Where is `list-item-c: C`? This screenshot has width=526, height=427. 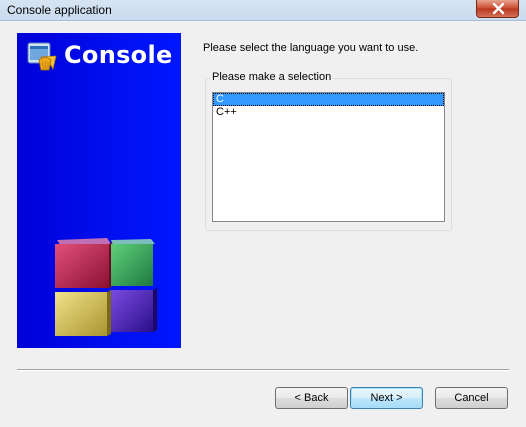
list-item-c: C is located at coordinates (328, 99).